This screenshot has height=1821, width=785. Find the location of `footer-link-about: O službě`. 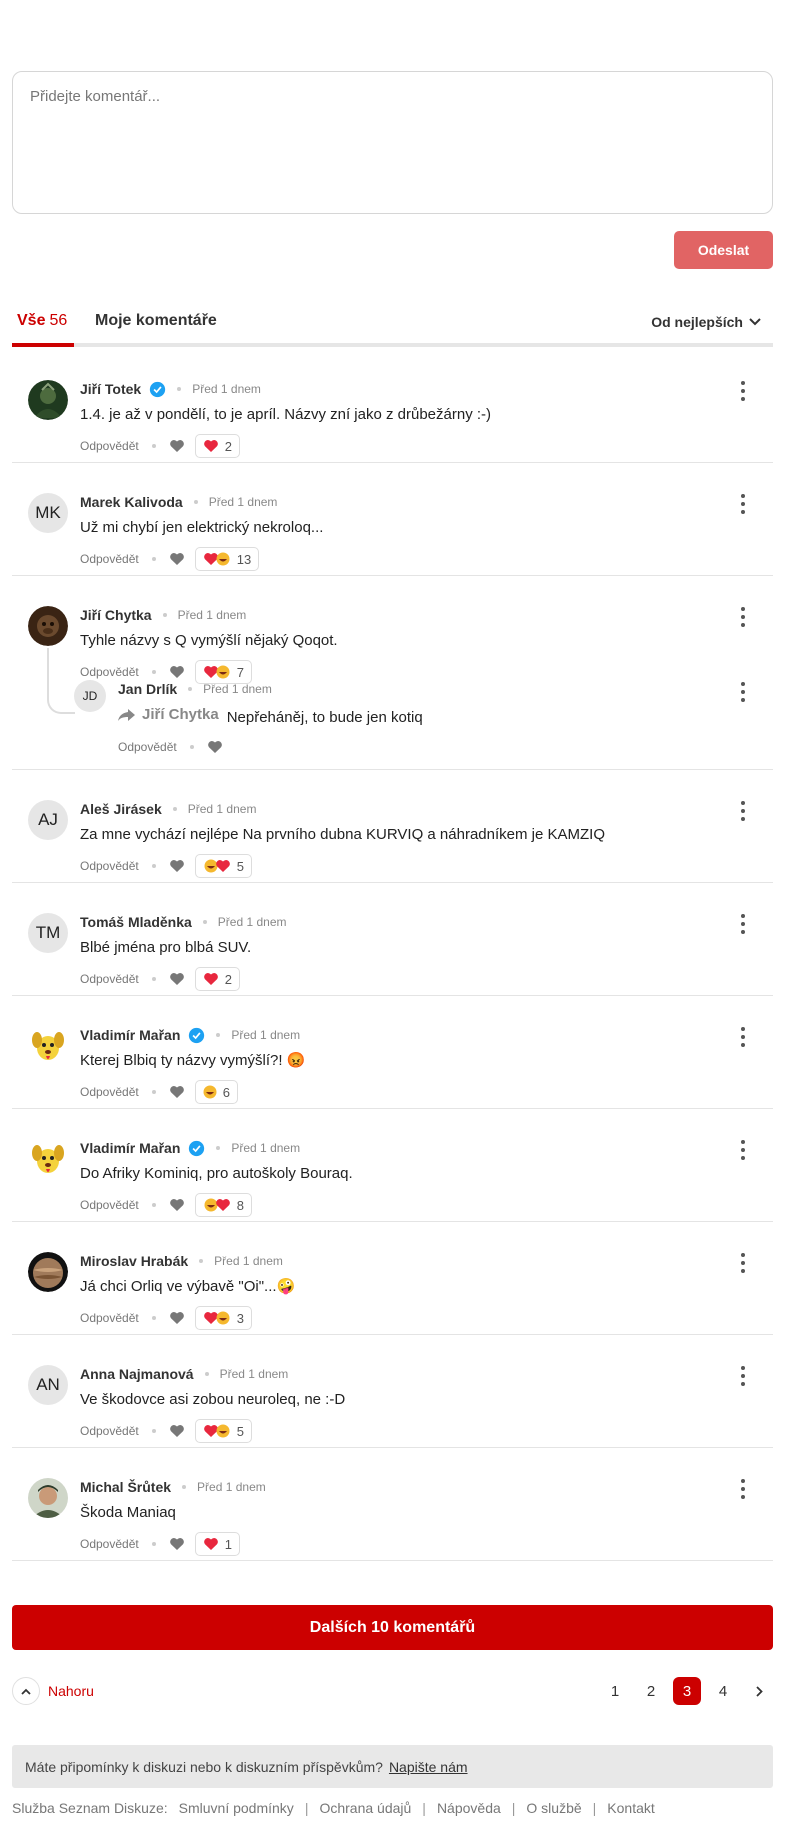

footer-link-about: O službě is located at coordinates (553, 1808).